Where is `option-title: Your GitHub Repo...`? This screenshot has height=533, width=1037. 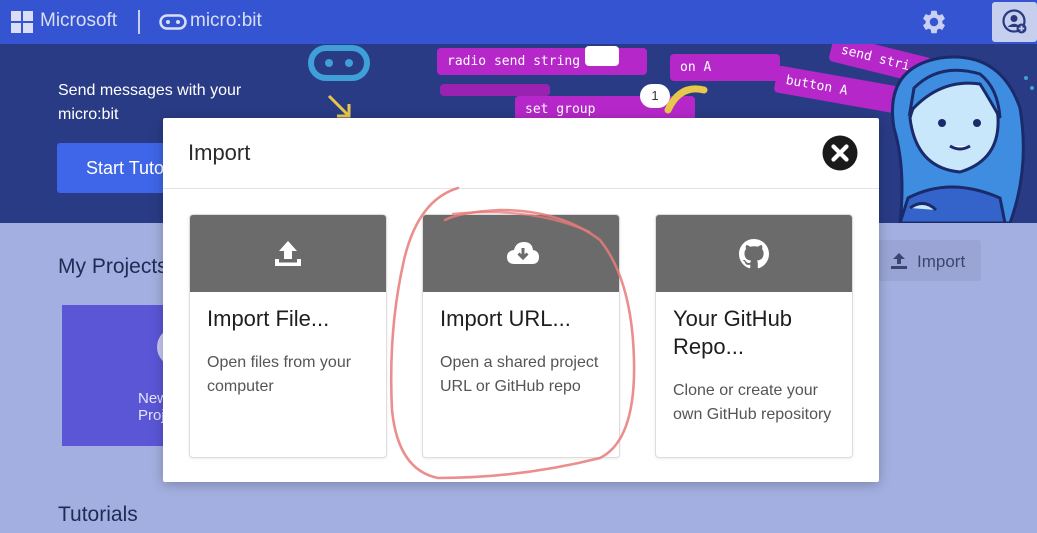 option-title: Your GitHub Repo... is located at coordinates (733, 332).